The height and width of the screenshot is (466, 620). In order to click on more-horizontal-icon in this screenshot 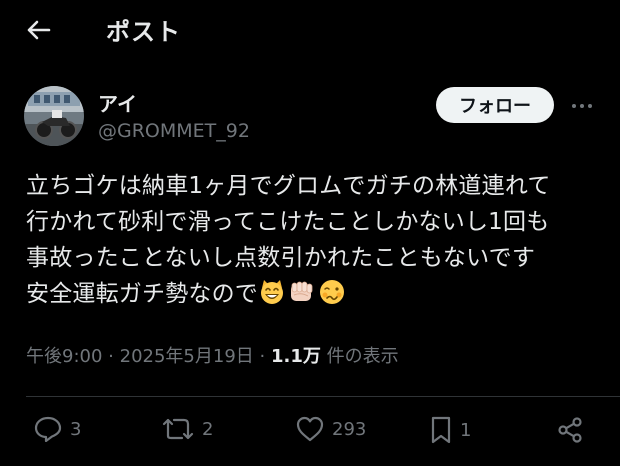, I will do `click(574, 106)`.